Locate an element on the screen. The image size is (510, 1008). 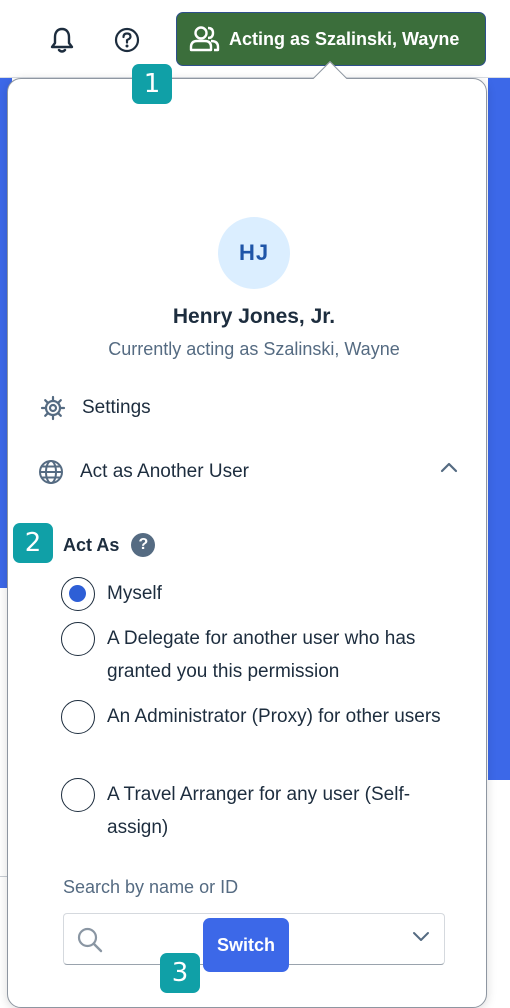
act-as-another-user-item: Act as Another User is located at coordinates (248, 472).